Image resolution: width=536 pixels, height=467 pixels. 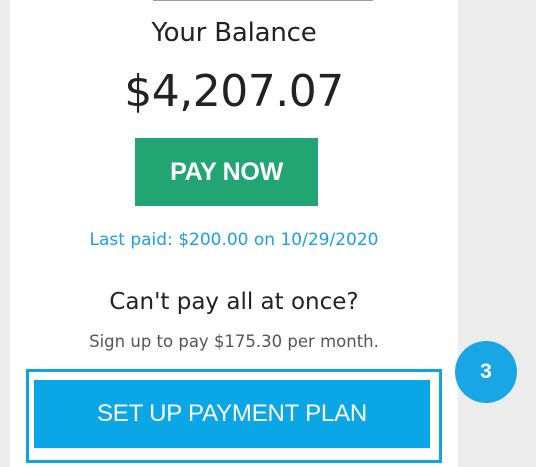 What do you see at coordinates (234, 33) in the screenshot?
I see `balance-label: Your Balance` at bounding box center [234, 33].